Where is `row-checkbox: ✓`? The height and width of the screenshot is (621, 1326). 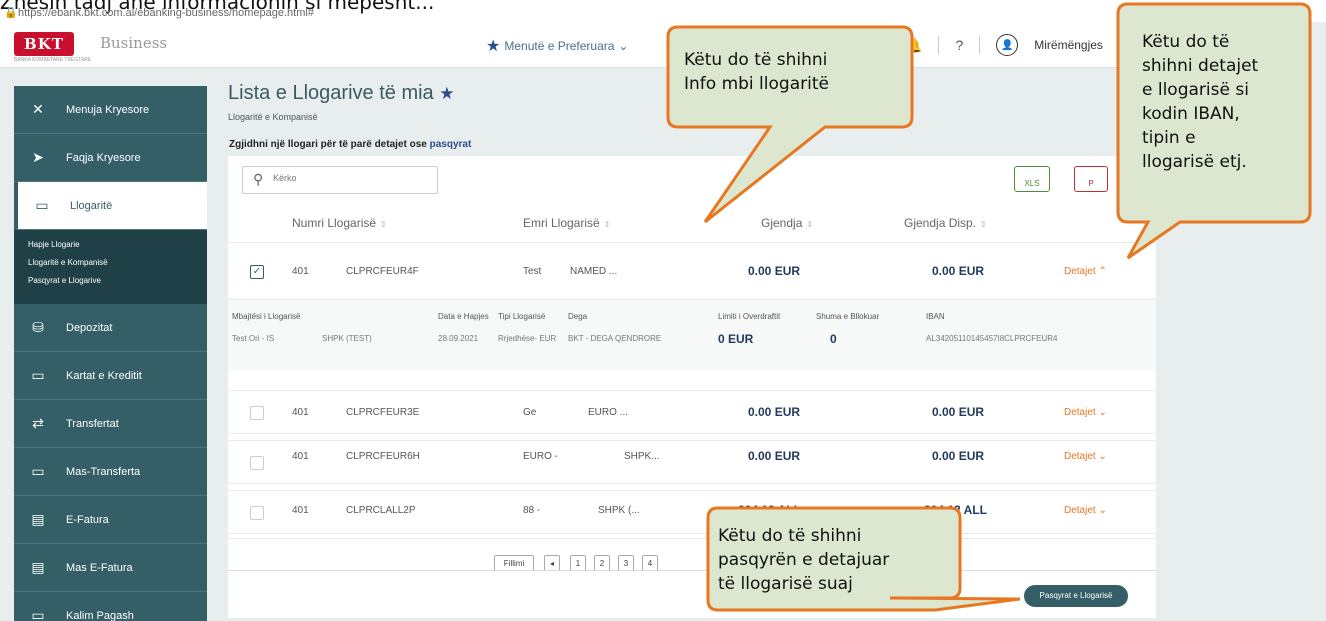 row-checkbox: ✓ is located at coordinates (257, 272).